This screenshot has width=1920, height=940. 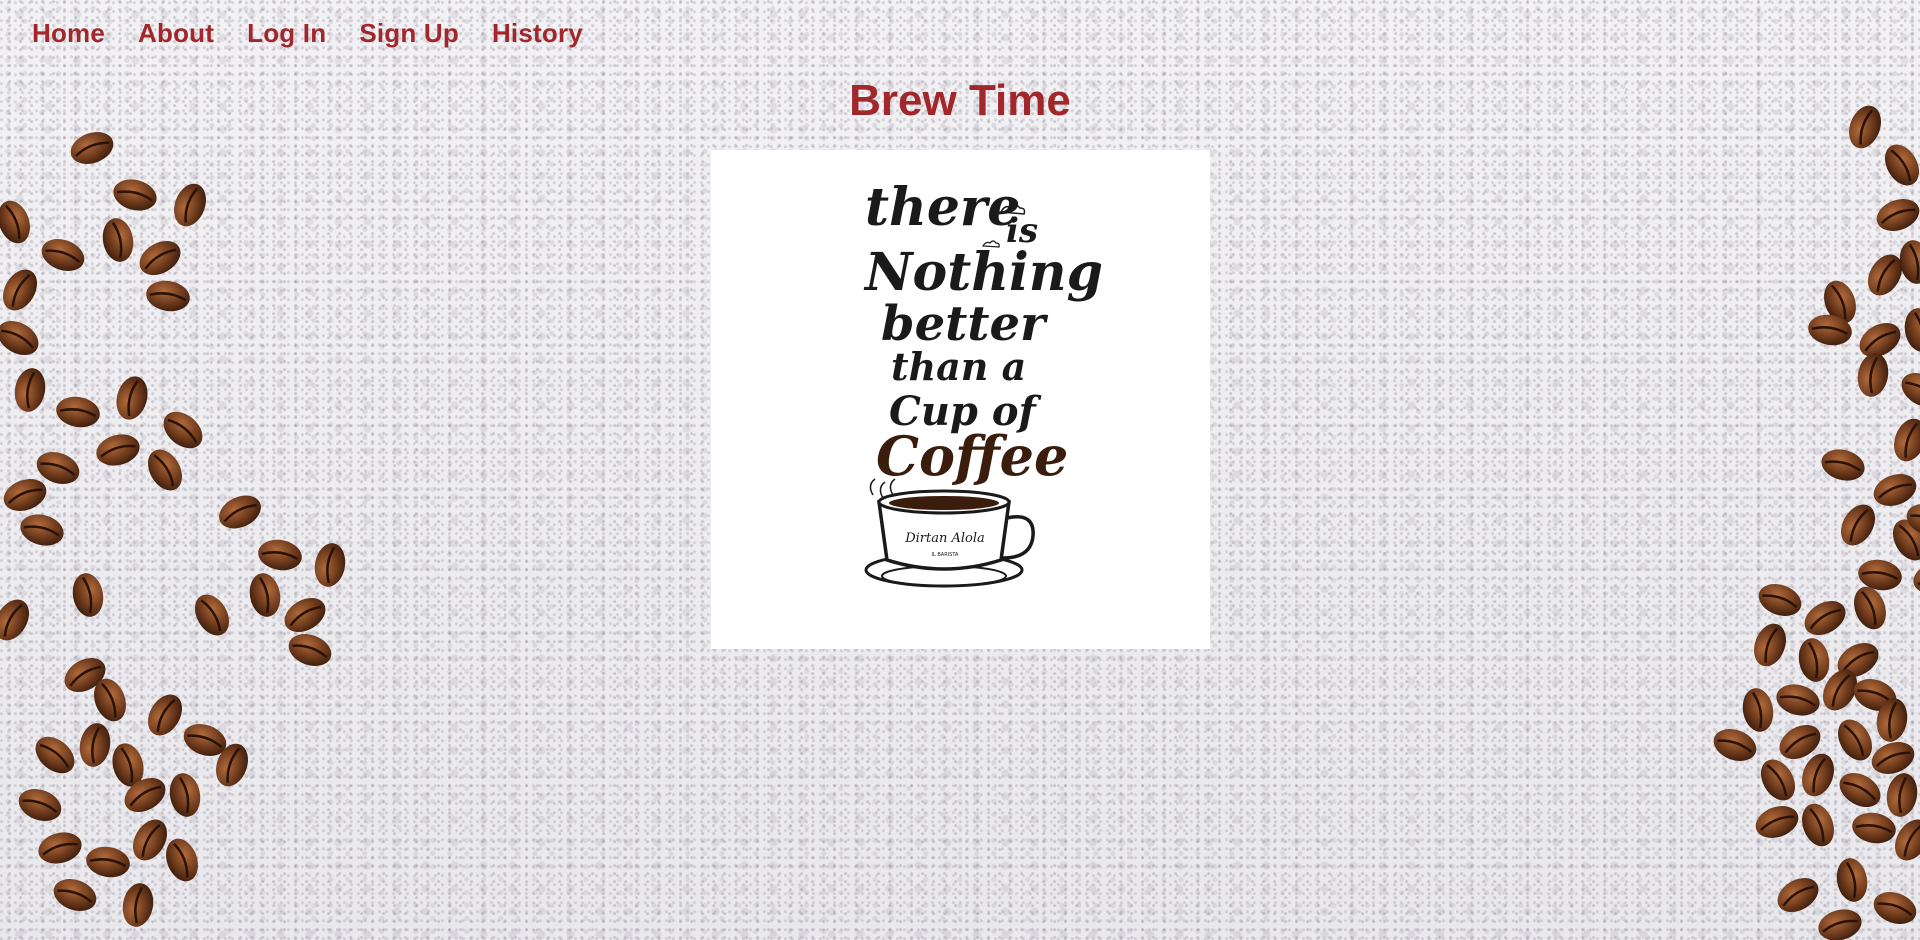 I want to click on cup-sublabel: IL BARISTA, so click(x=945, y=555).